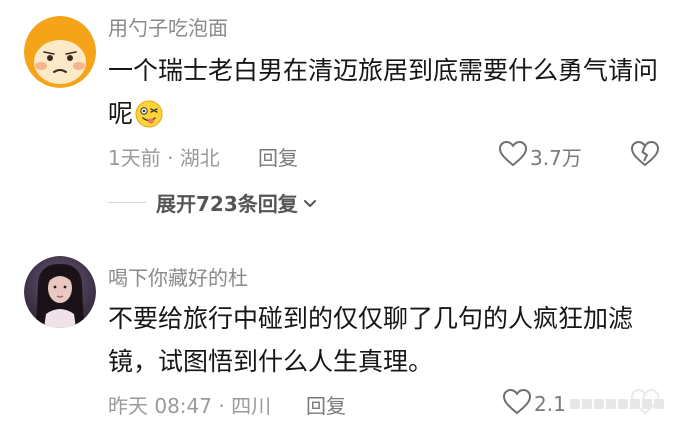  I want to click on like-button: 2.1, so click(534, 404).